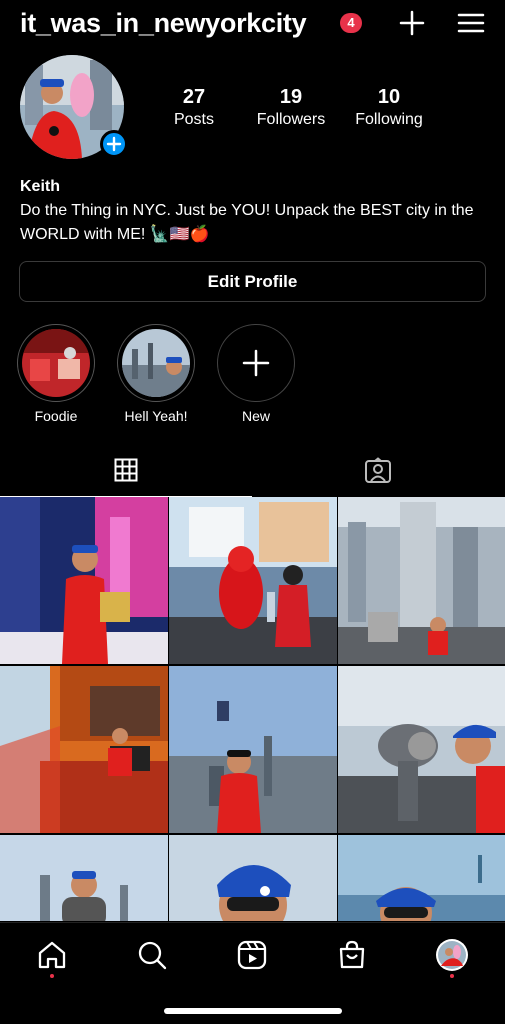 The image size is (505, 1024). I want to click on highlight-label: Hell Yeah!, so click(156, 416).